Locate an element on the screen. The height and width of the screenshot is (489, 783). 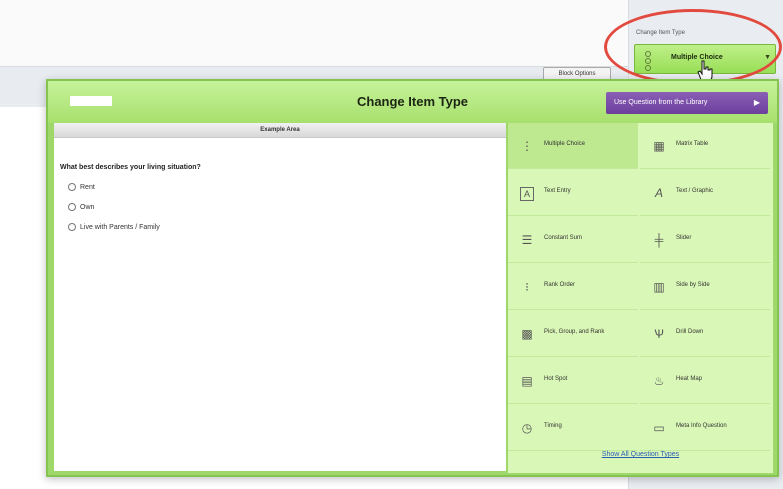
hot-spot-icon: ▤ is located at coordinates (527, 381).